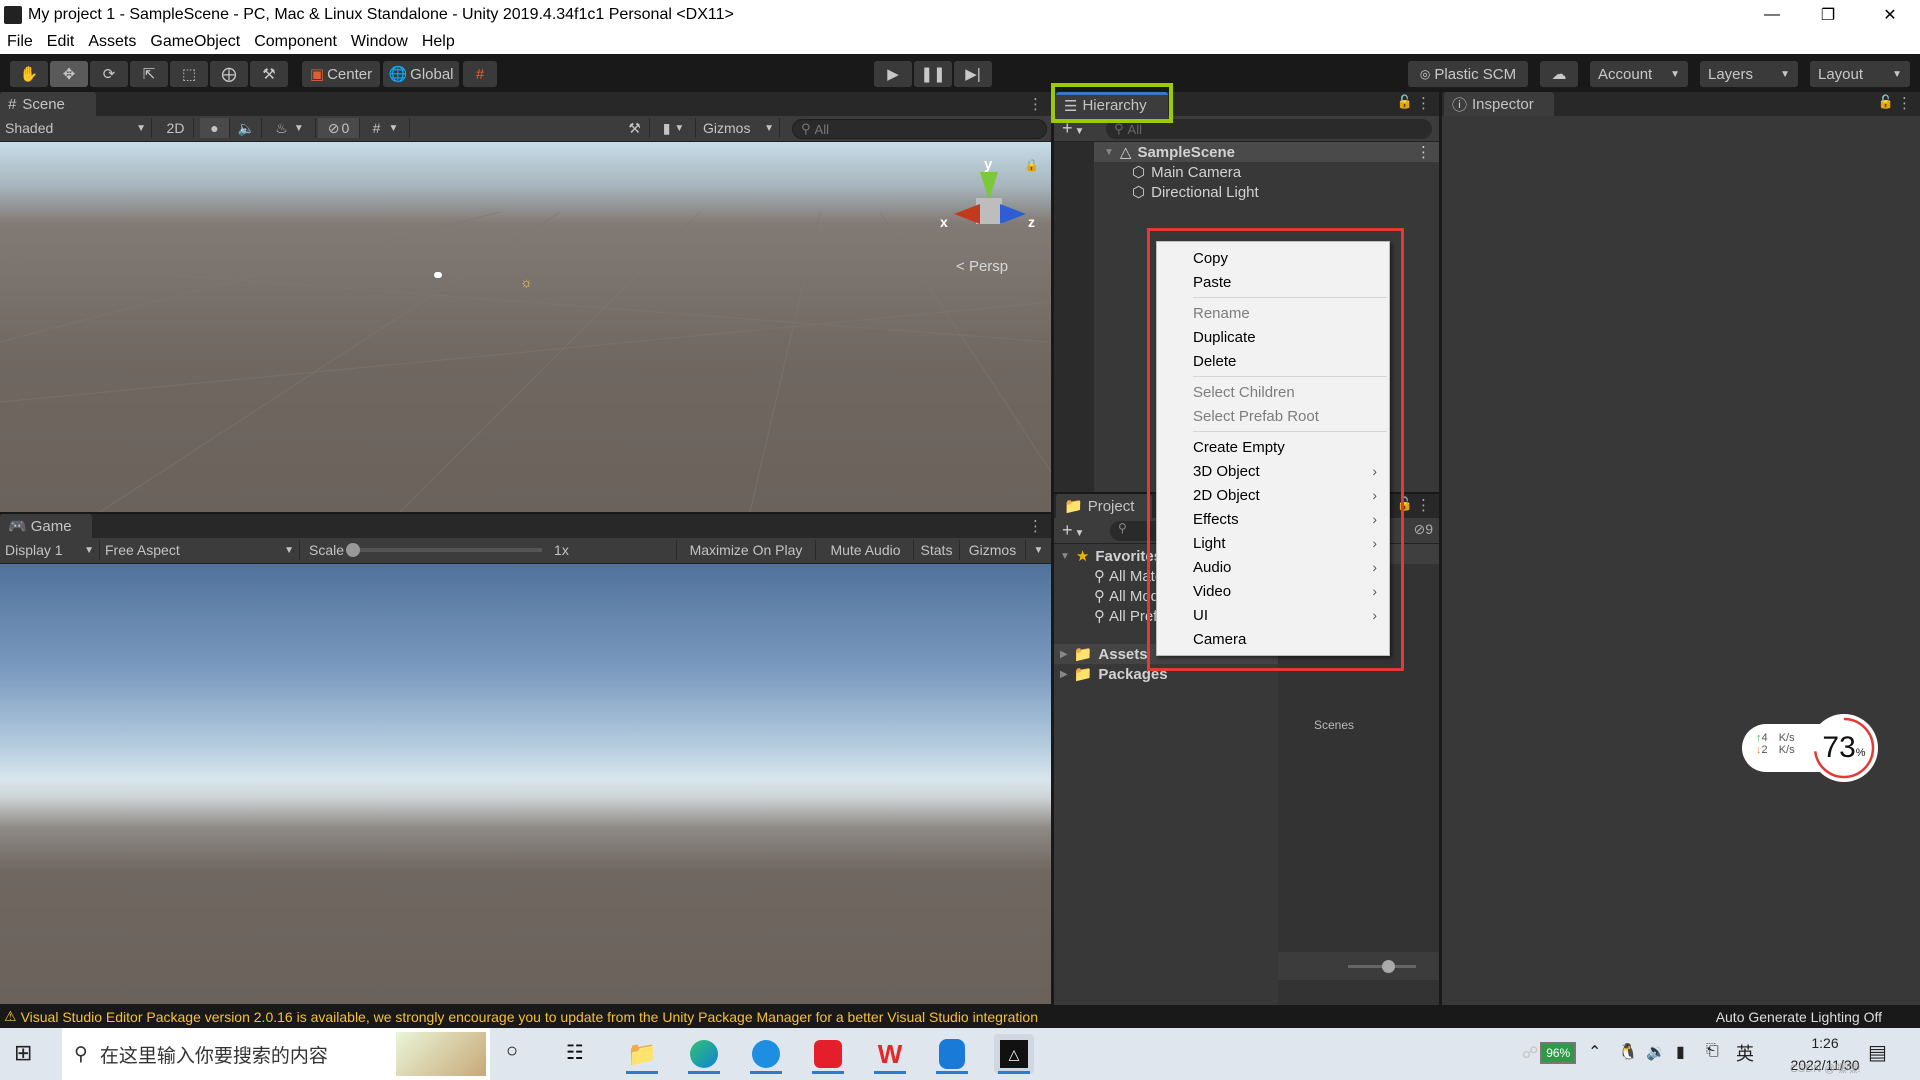 The image size is (1920, 1080). I want to click on rotate-tool-button: ⟳, so click(109, 74).